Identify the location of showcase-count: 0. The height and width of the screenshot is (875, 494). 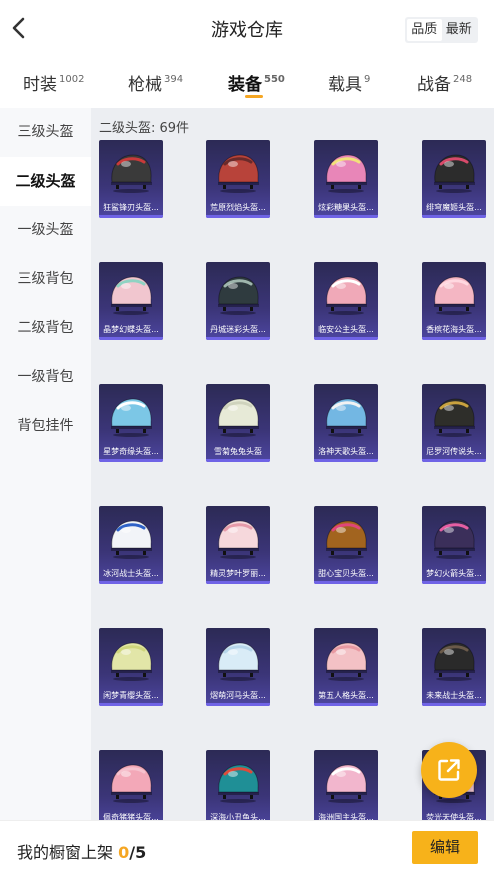
(124, 852).